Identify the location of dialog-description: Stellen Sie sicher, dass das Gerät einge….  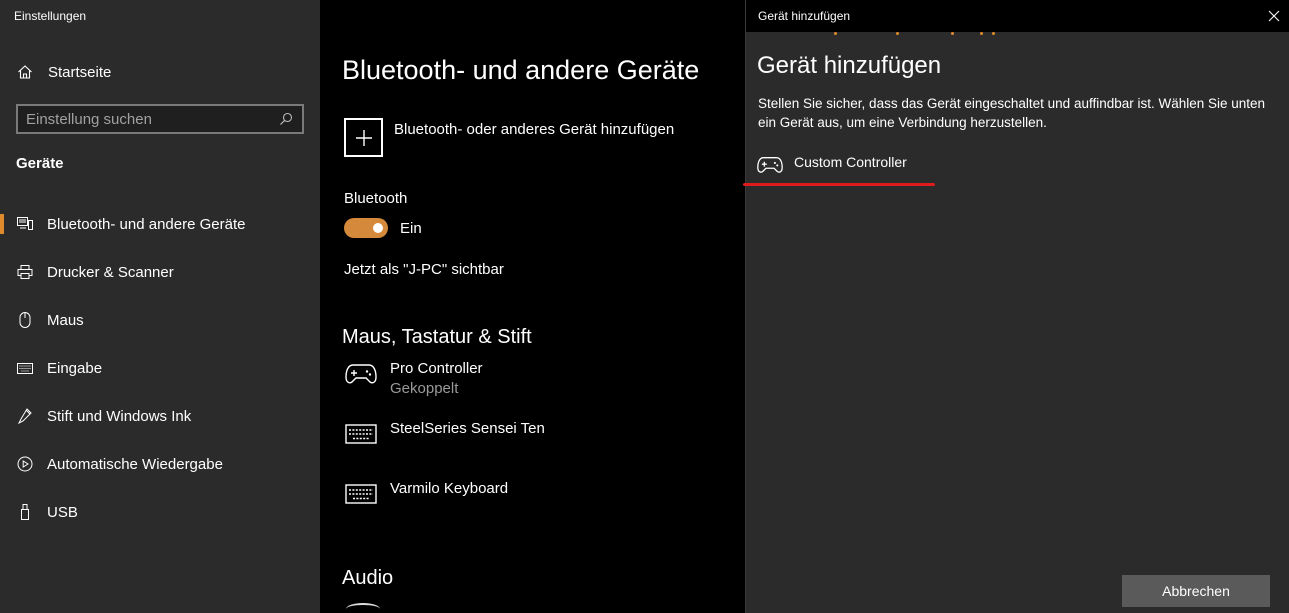
(1012, 113).